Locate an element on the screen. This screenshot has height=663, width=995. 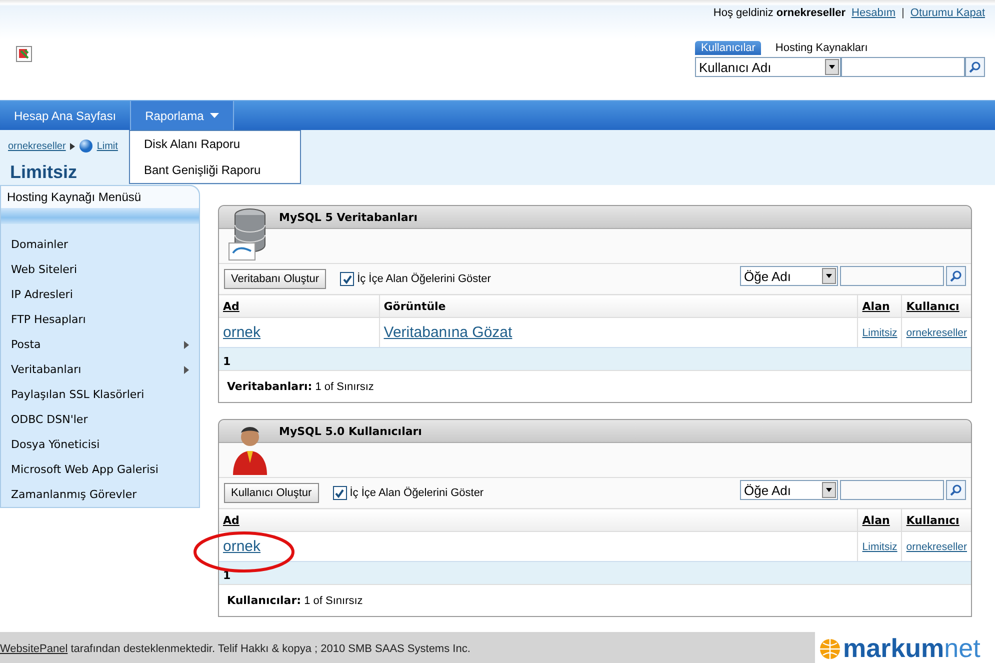
page-title: Limitsiz is located at coordinates (44, 172).